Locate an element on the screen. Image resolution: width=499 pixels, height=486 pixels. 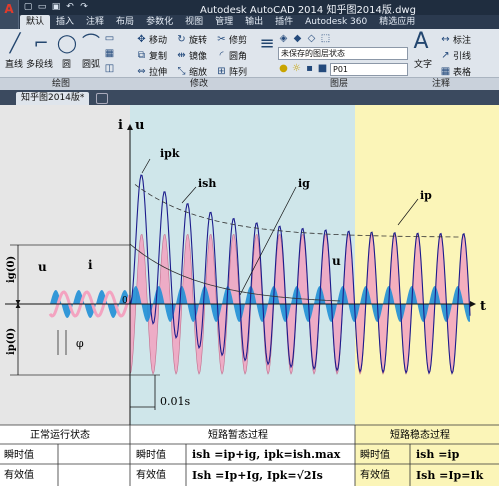
ig0-label: ig(0) is located at coordinates (11, 269).